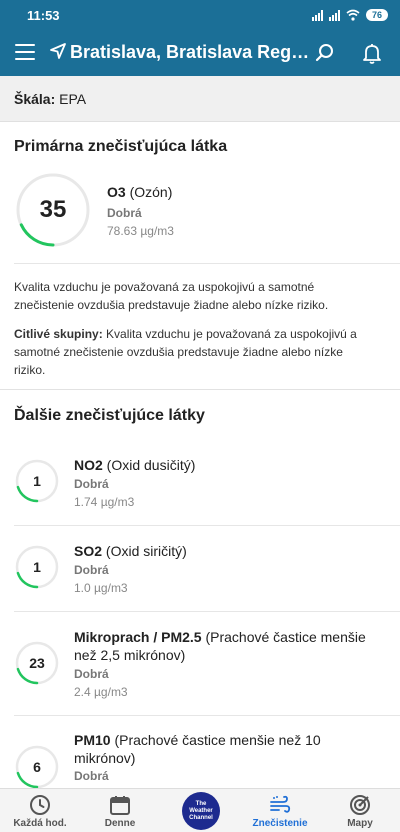  I want to click on radar-icon, so click(360, 805).